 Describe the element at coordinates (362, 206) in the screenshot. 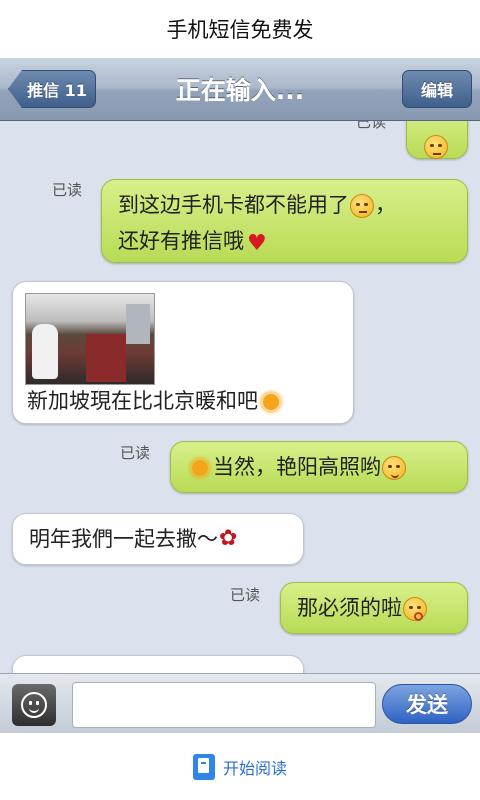

I see `crying-face-icon` at that location.